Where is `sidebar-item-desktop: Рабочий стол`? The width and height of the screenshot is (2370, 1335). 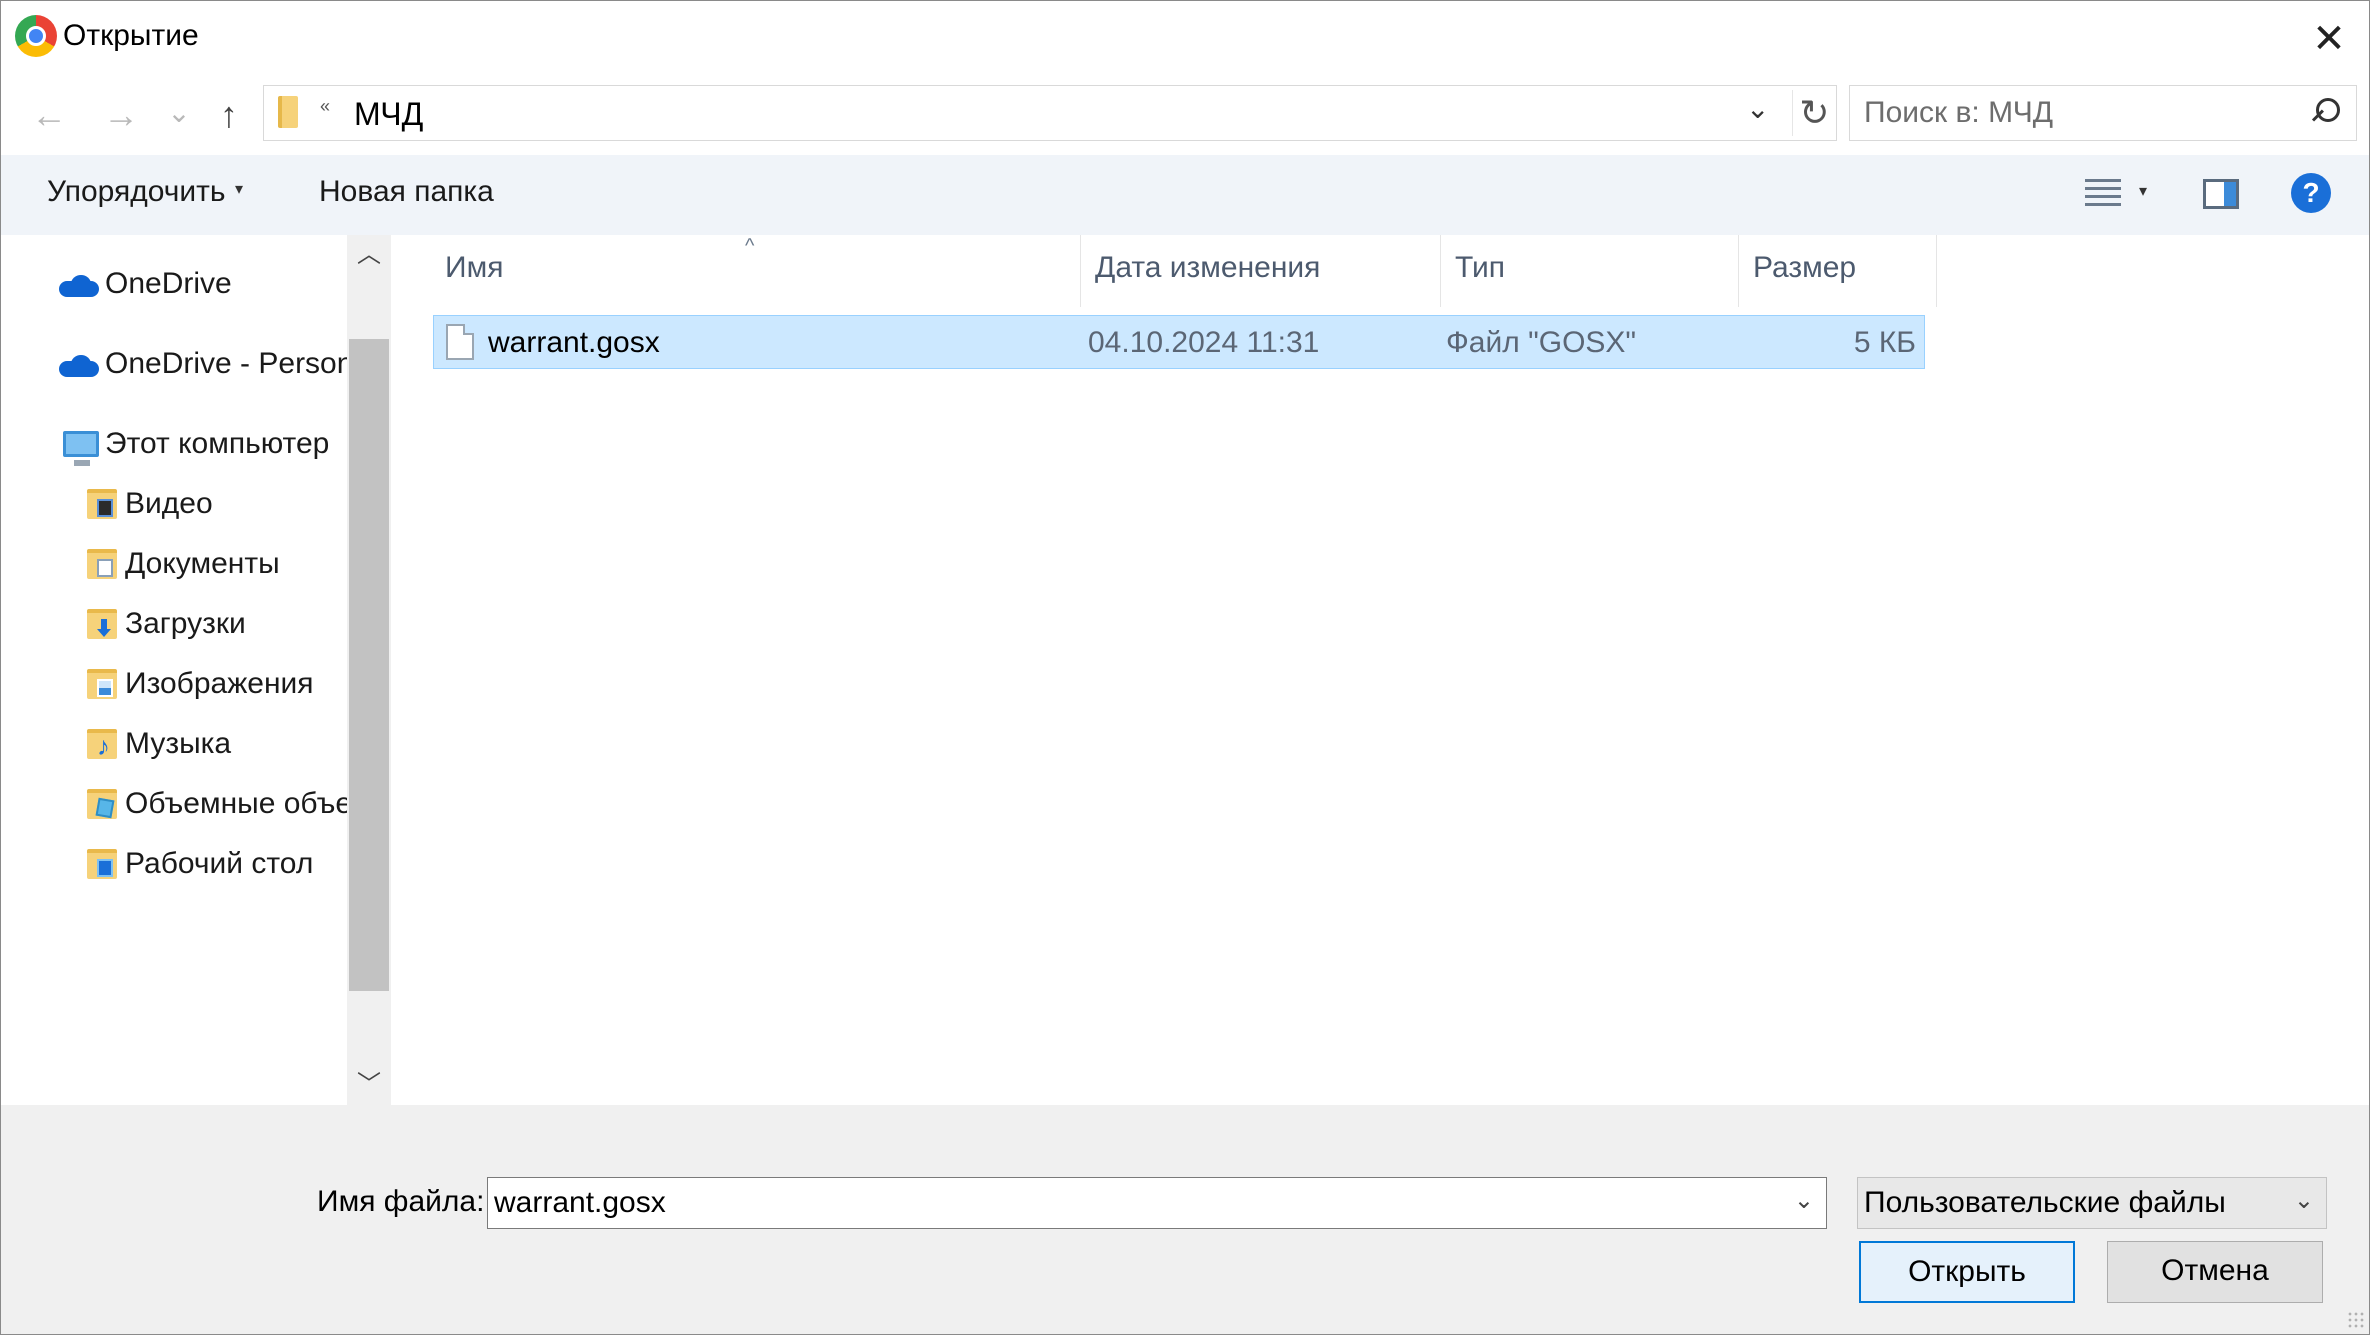
sidebar-item-desktop: Рабочий стол is located at coordinates (174, 864).